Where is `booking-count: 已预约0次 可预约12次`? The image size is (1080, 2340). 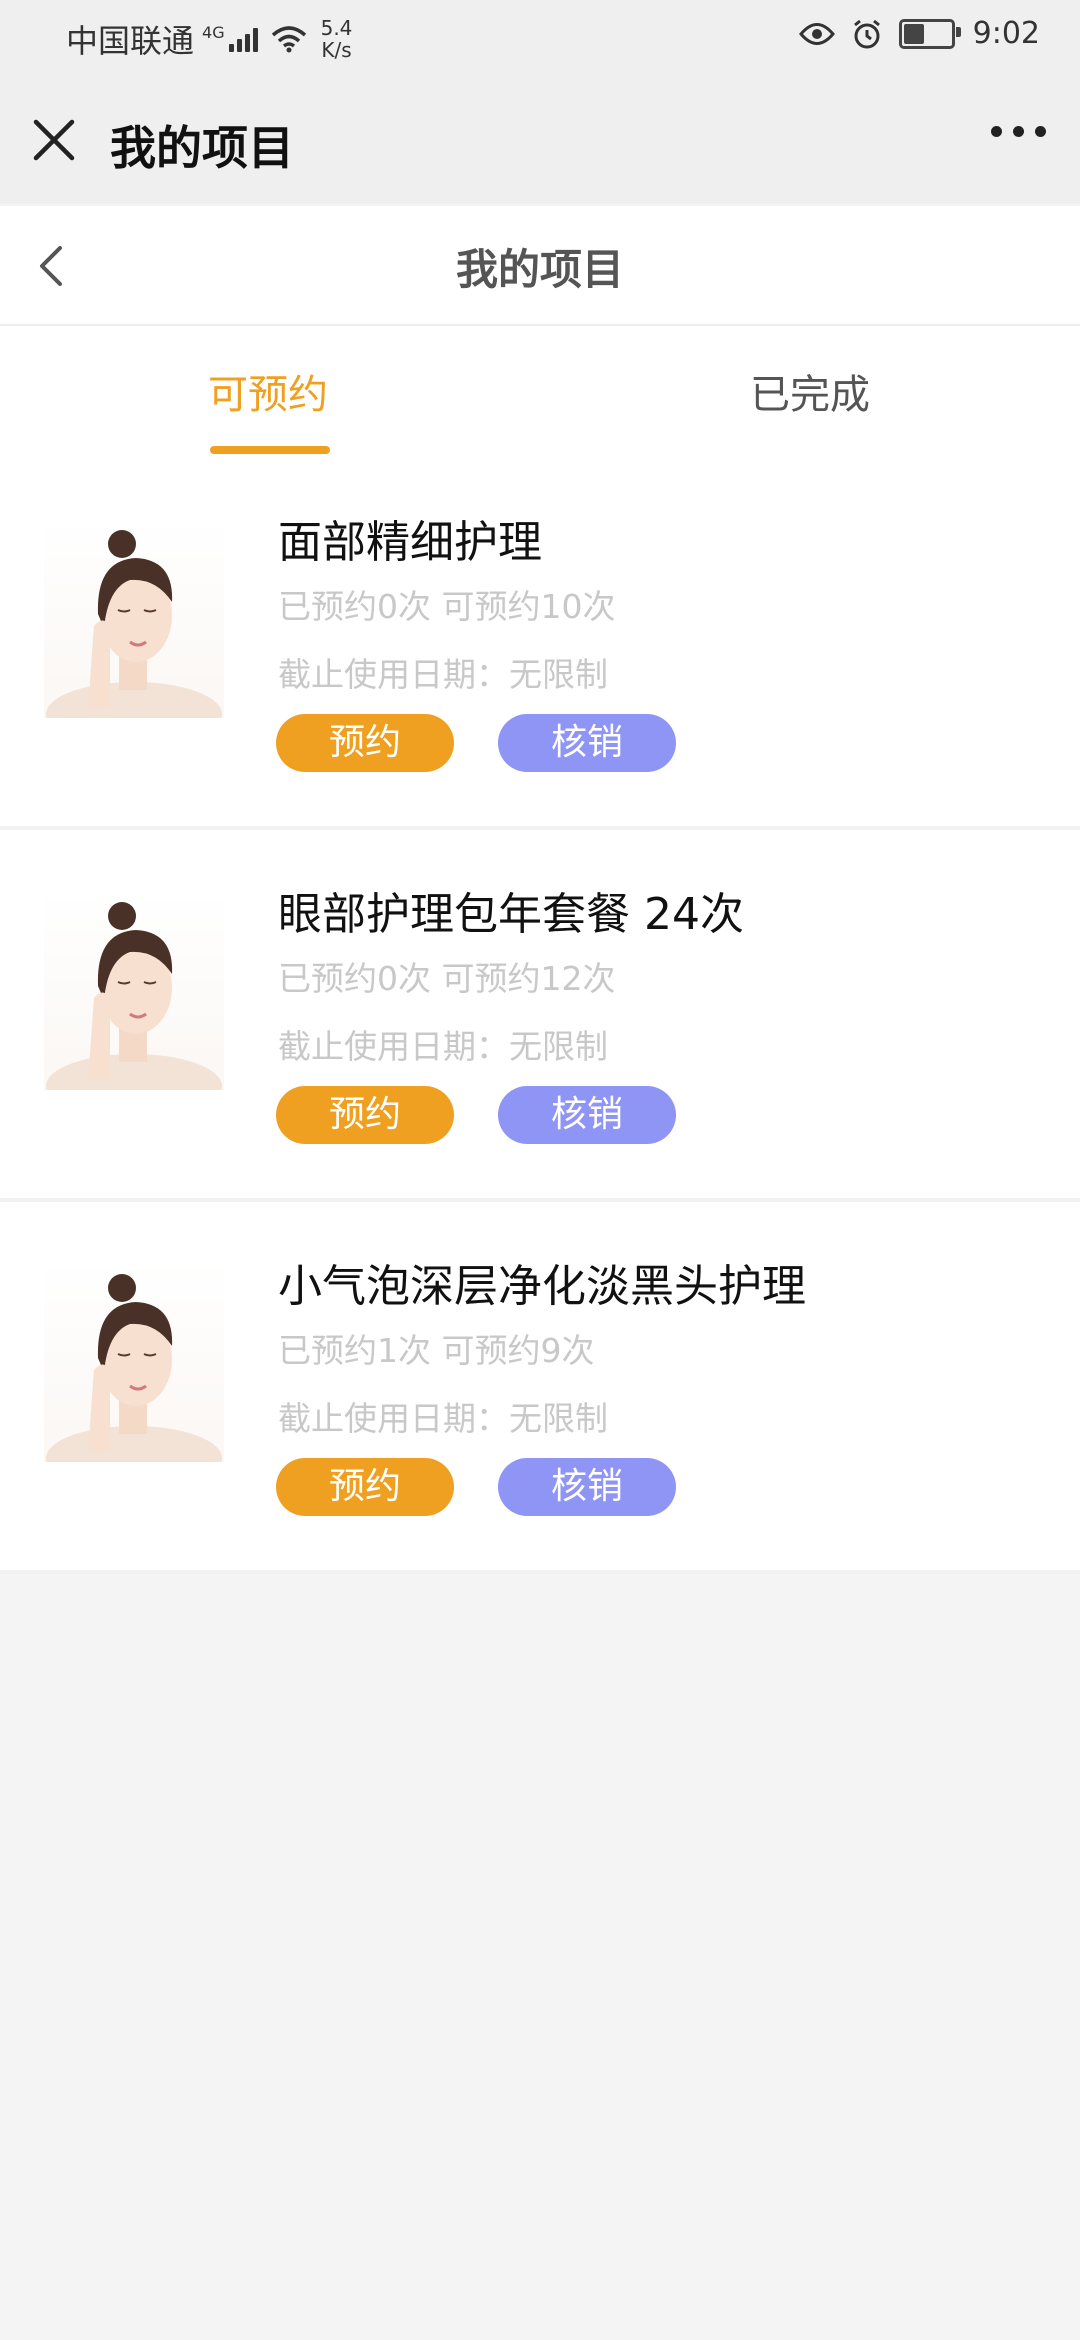
booking-count: 已预约0次 可预约12次 is located at coordinates (447, 978).